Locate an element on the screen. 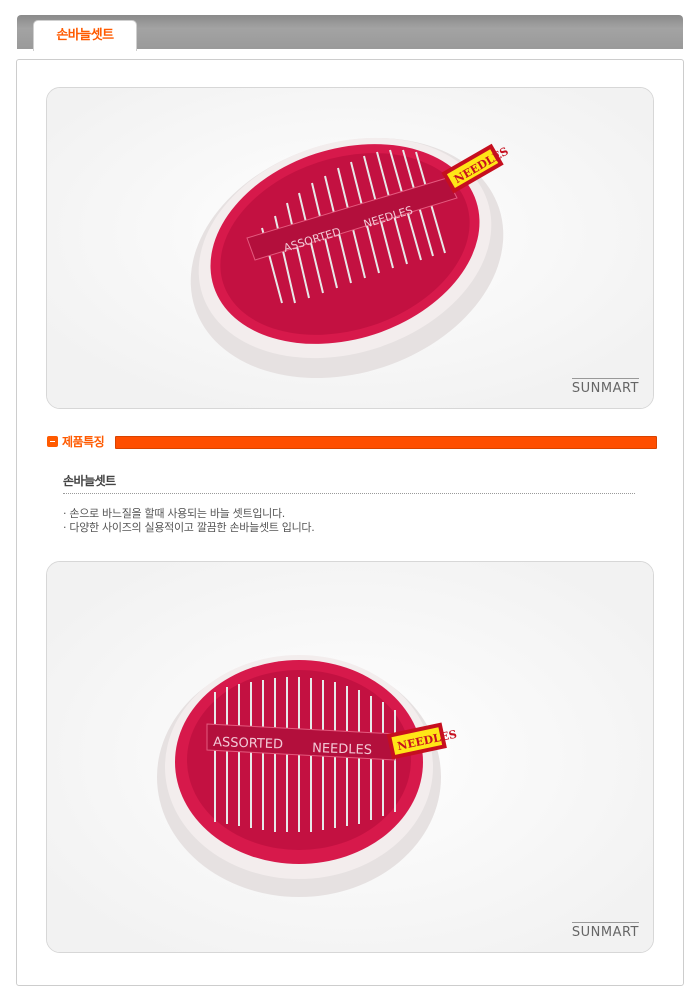  product-name: 손바늘셋트 is located at coordinates (89, 481).